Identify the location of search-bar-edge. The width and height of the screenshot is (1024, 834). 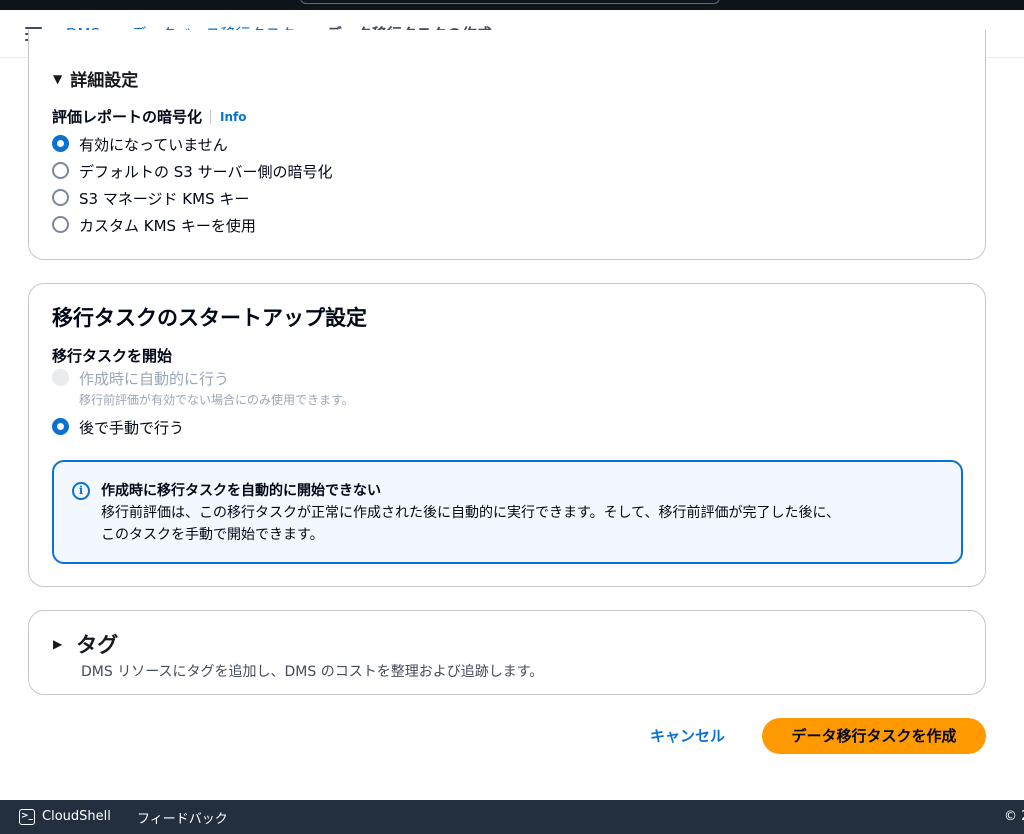
(510, 2).